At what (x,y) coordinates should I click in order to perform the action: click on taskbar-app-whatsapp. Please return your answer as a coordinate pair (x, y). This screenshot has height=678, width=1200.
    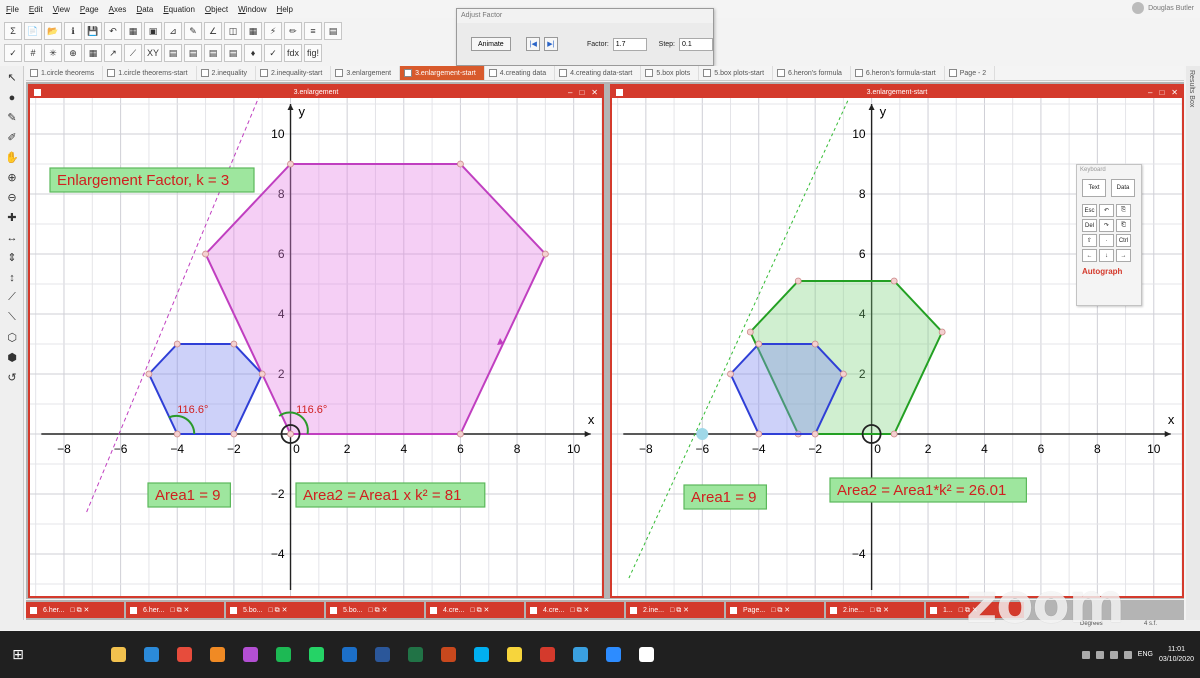
    Looking at the image, I should click on (316, 654).